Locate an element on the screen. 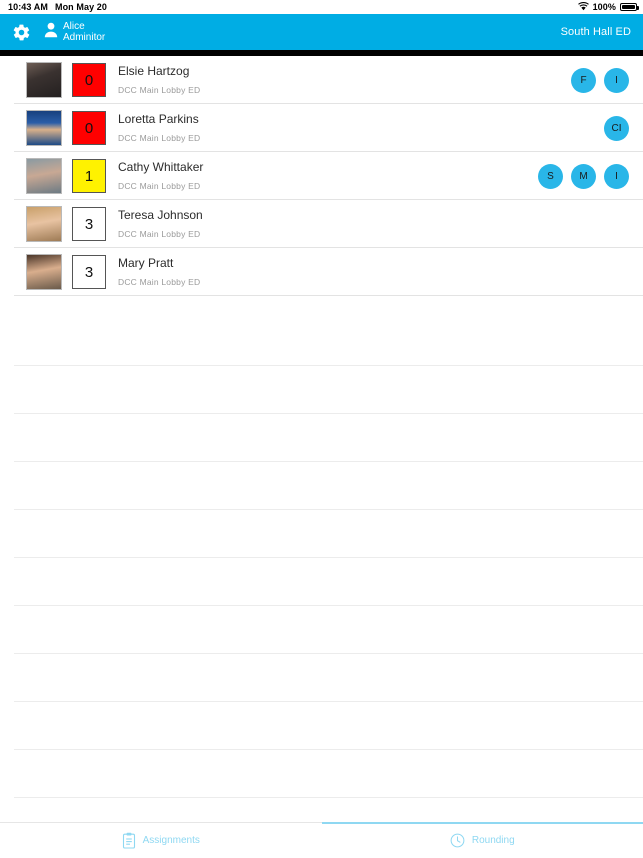 This screenshot has width=643, height=858. list-gap is located at coordinates (321, 307).